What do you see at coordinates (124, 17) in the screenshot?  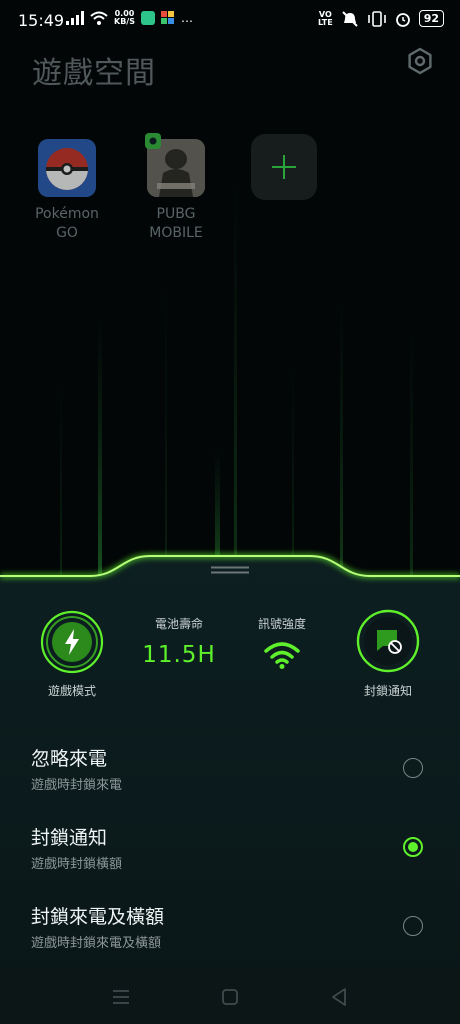 I see `network-speed: 0.00 KB/S` at bounding box center [124, 17].